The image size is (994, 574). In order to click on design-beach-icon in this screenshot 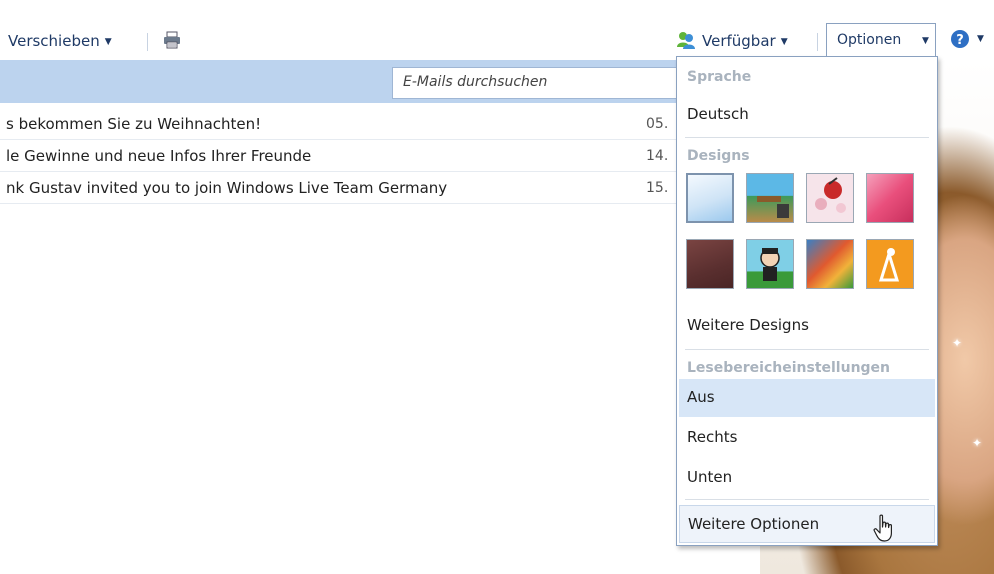, I will do `click(770, 198)`.